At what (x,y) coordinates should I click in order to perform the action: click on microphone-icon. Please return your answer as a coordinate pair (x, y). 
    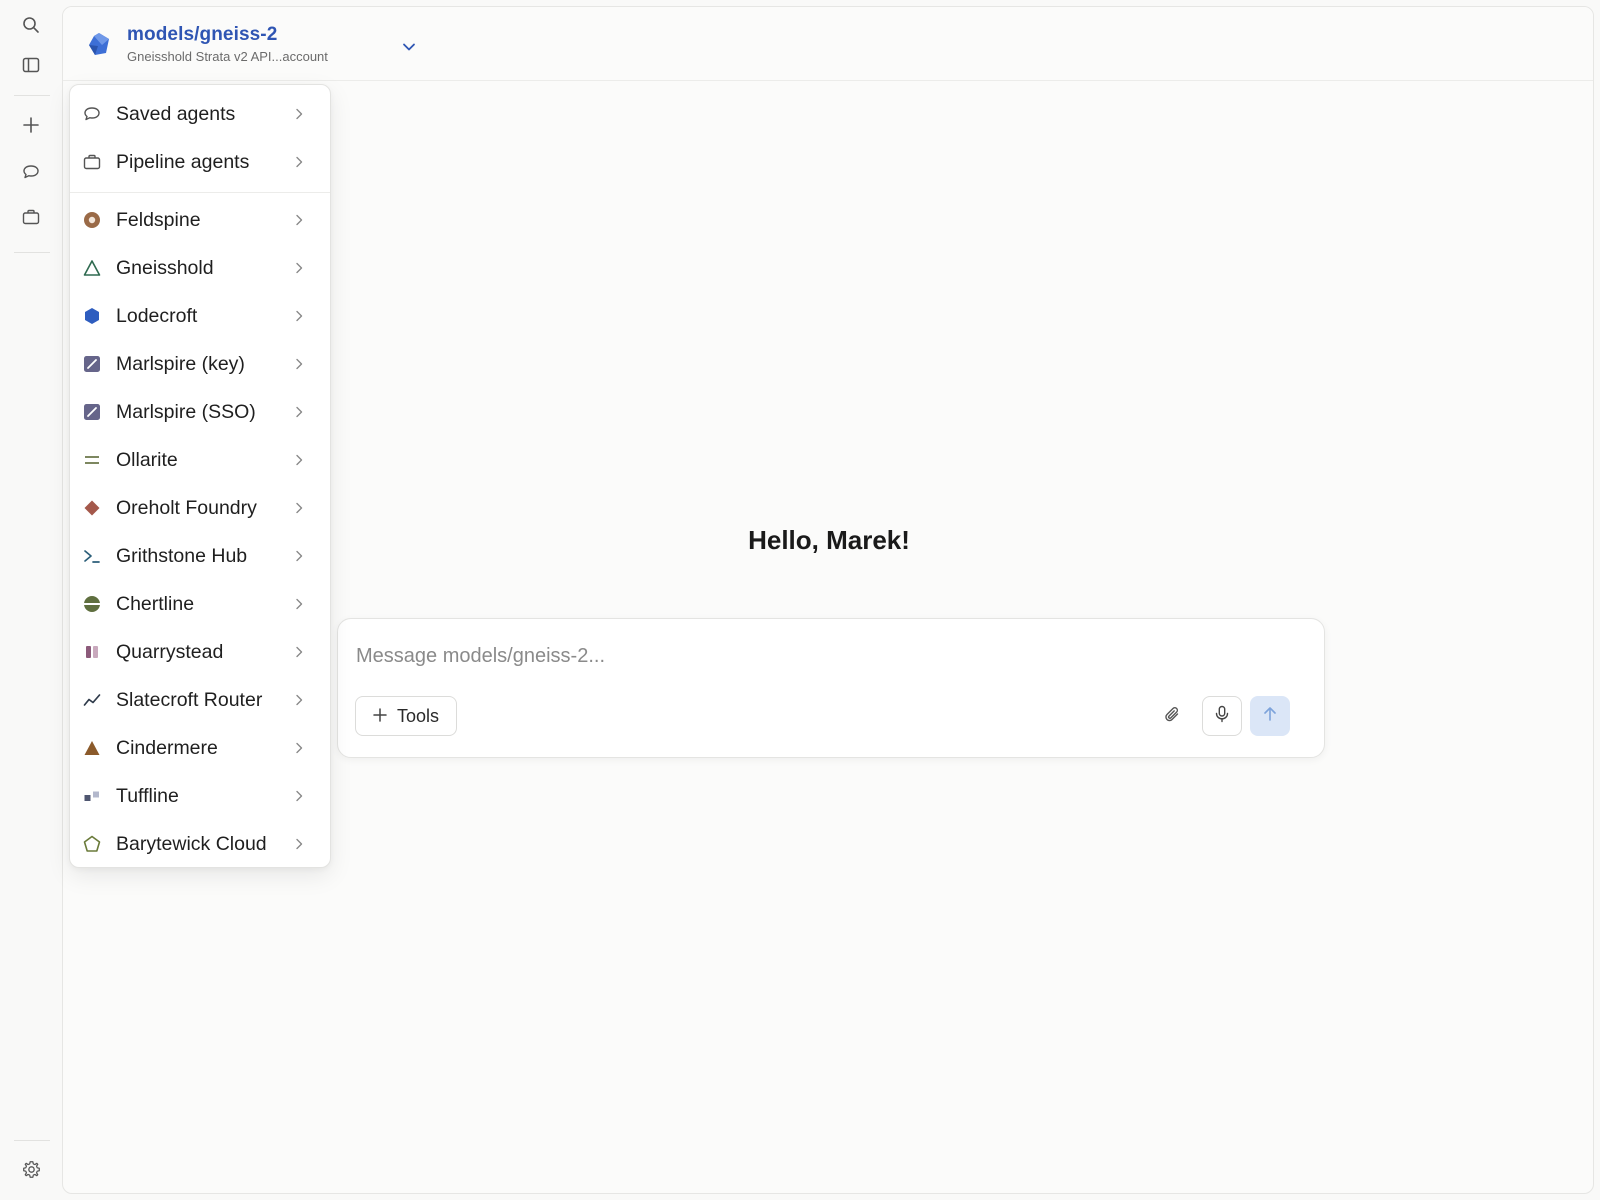
    Looking at the image, I should click on (1222, 716).